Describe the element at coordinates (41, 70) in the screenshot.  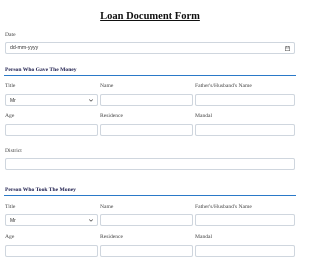
I see `giver-section-heading: Person Who Gave The Money` at that location.